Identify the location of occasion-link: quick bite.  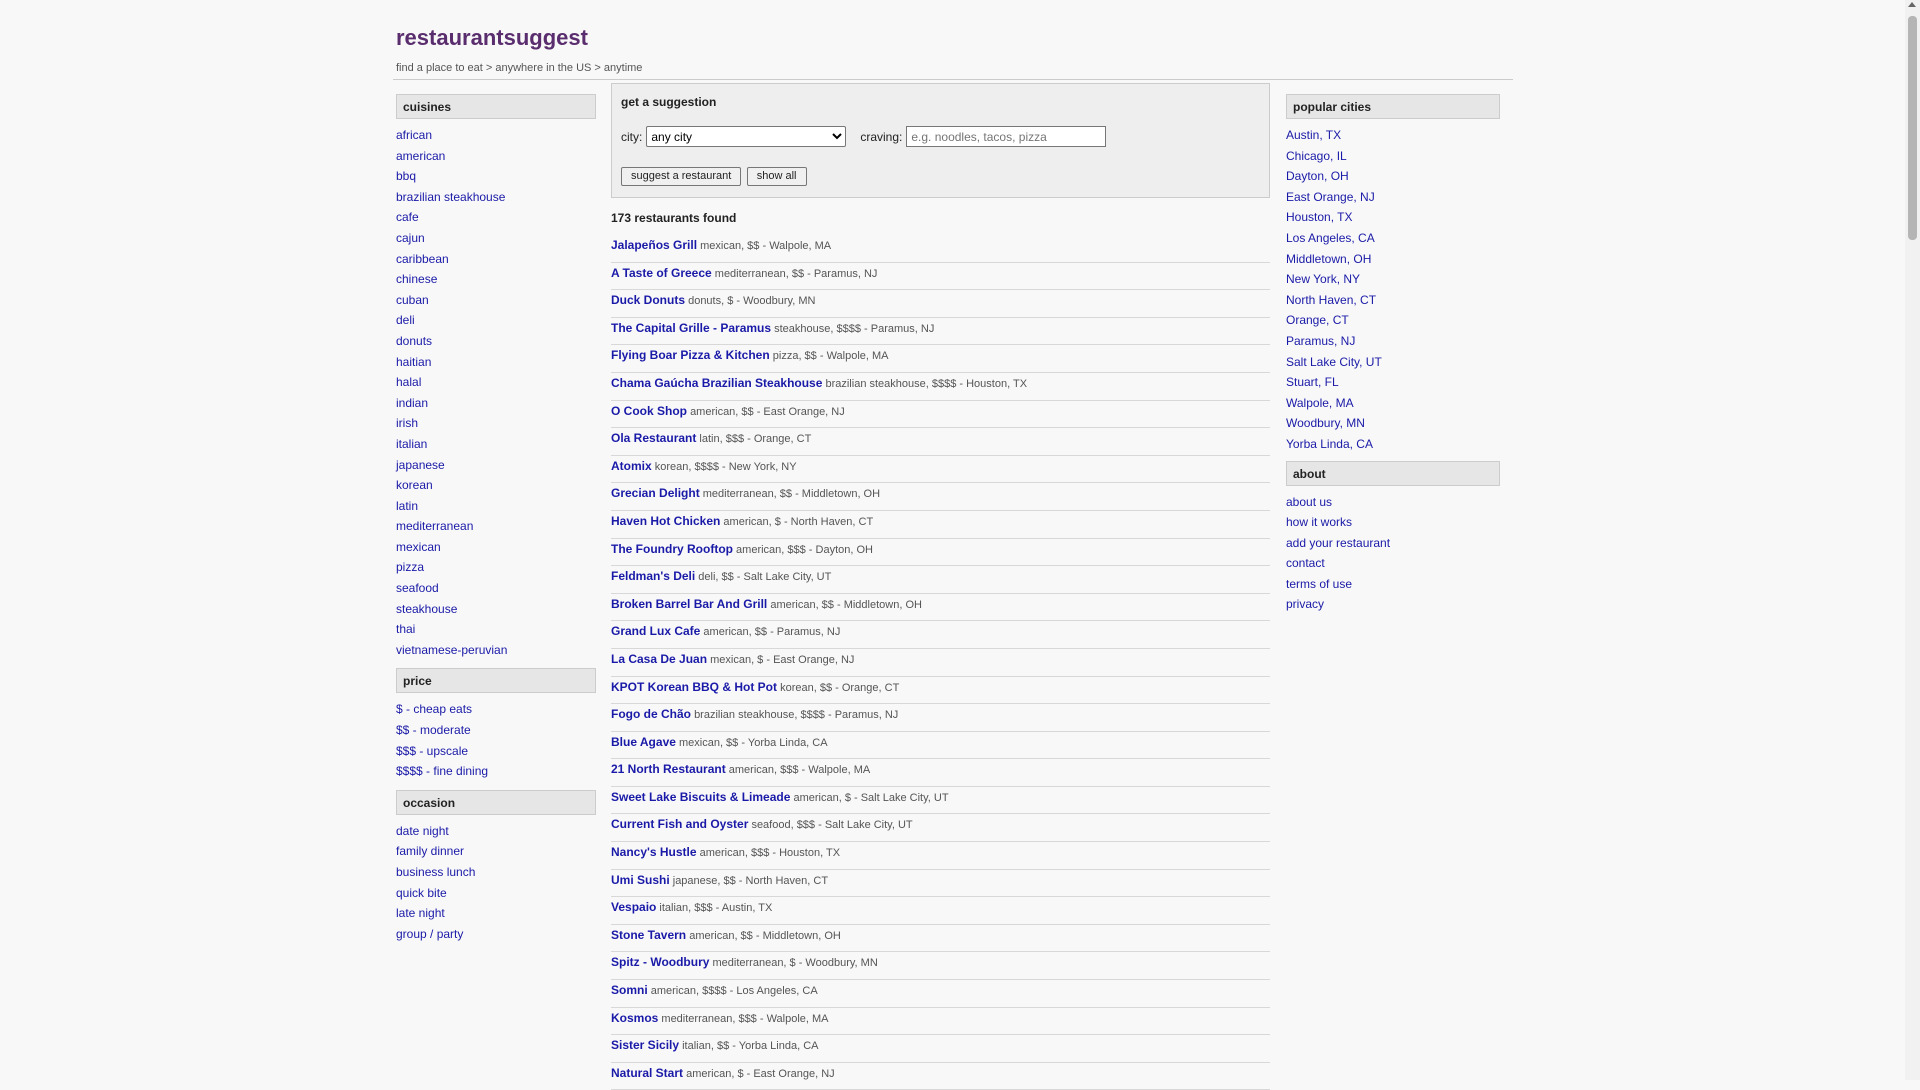
(421, 893).